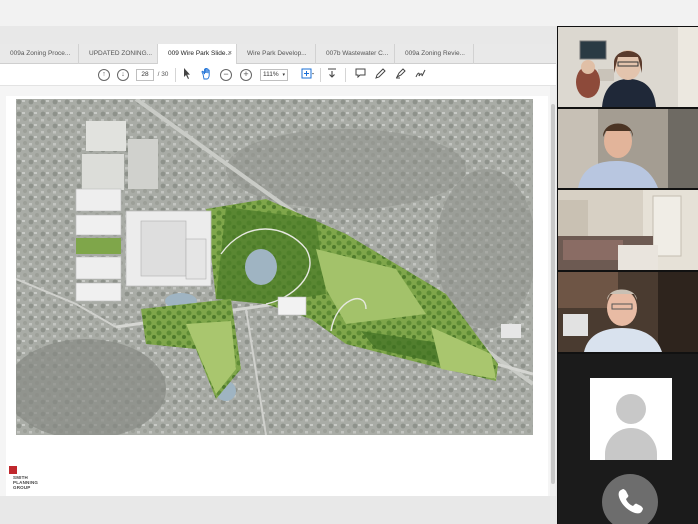 The image size is (698, 524). I want to click on zoom-level-value: 111%, so click(271, 74).